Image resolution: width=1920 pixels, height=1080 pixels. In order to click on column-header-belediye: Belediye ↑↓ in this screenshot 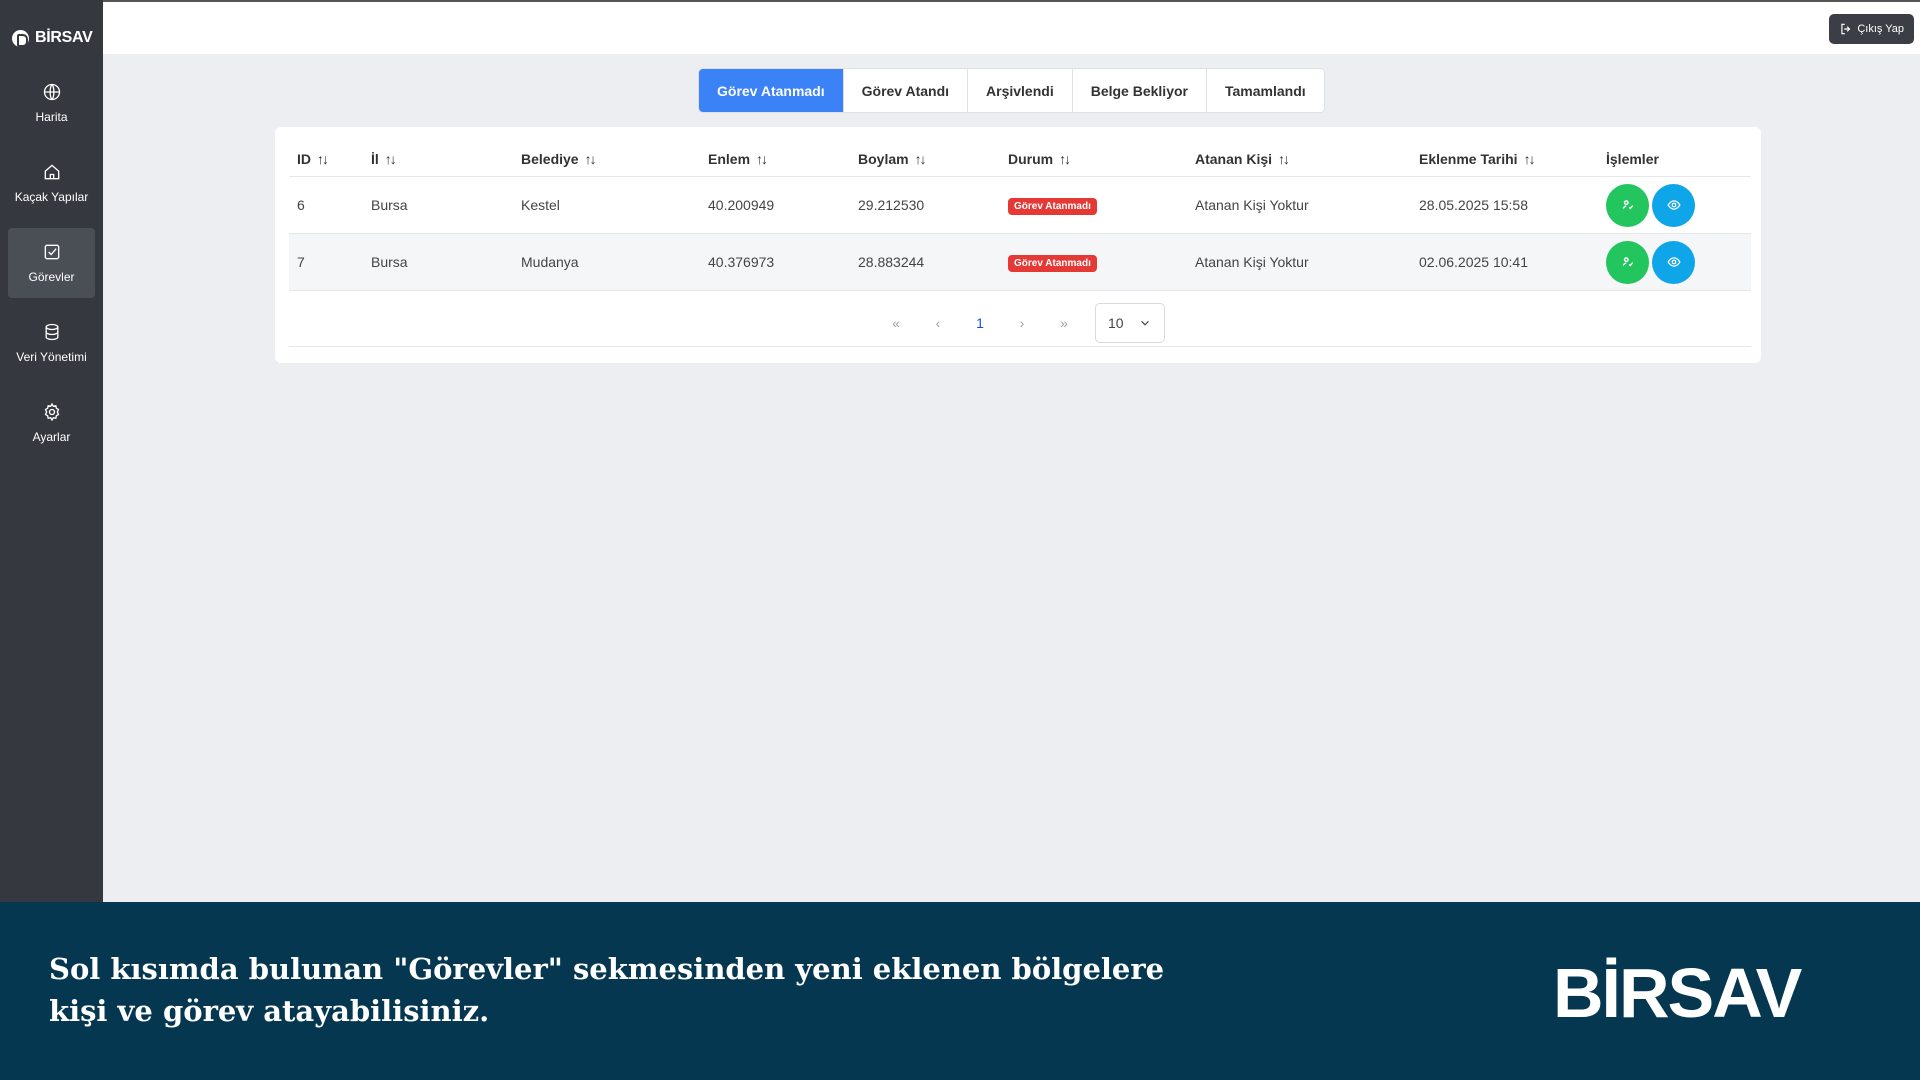, I will do `click(559, 159)`.